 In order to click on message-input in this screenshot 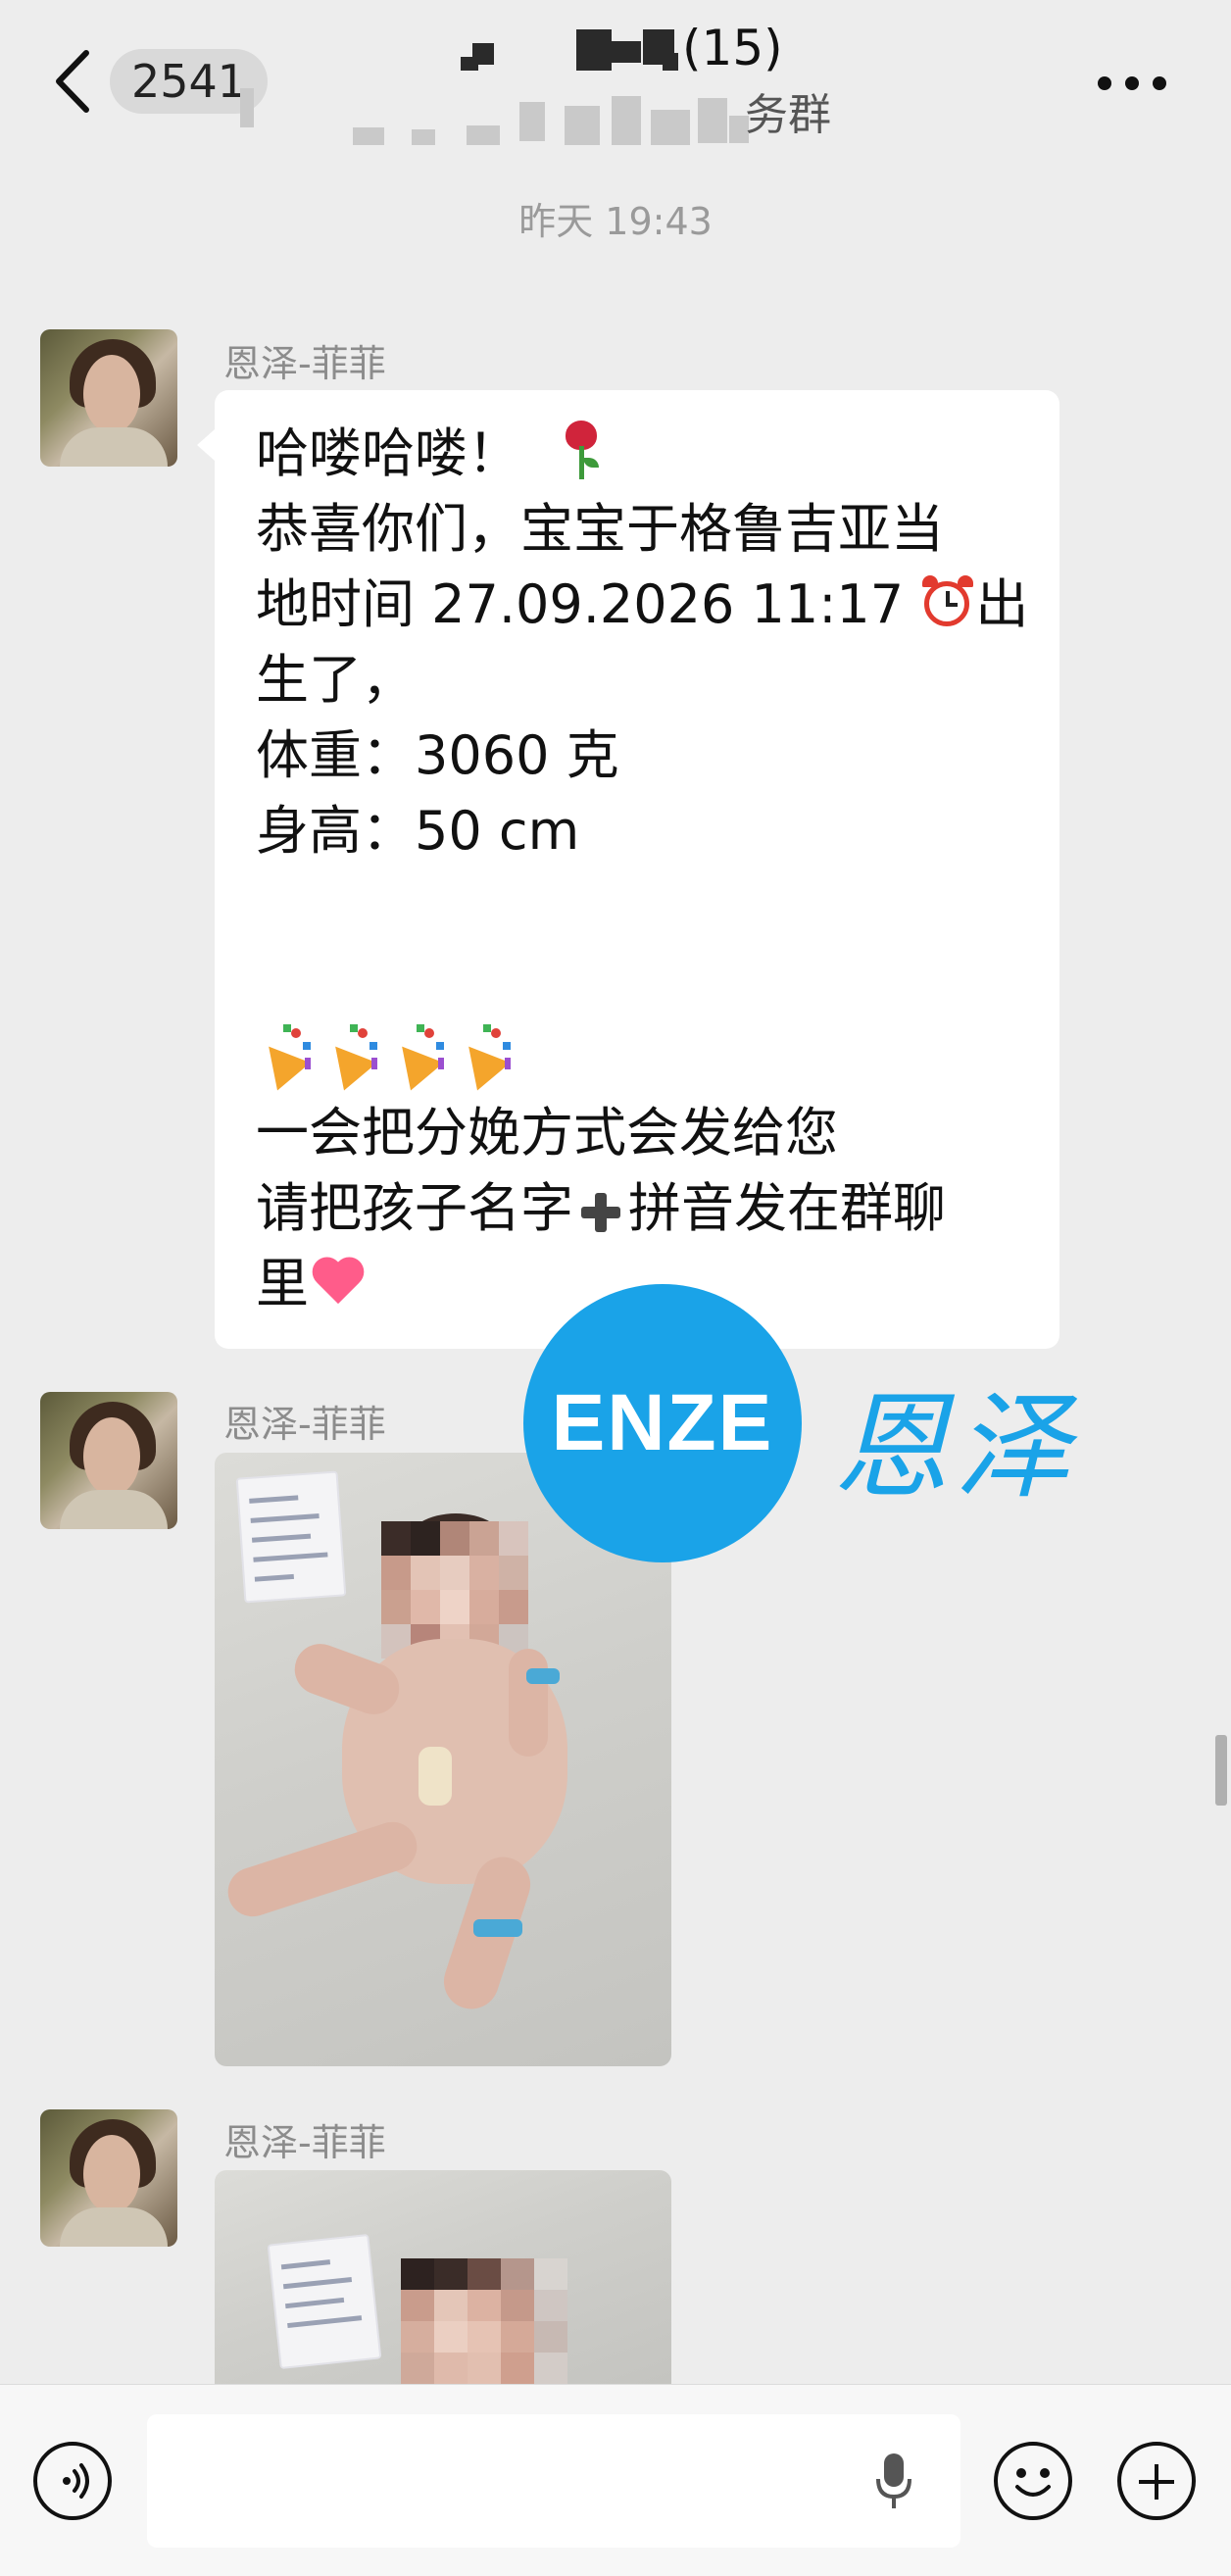, I will do `click(554, 2481)`.